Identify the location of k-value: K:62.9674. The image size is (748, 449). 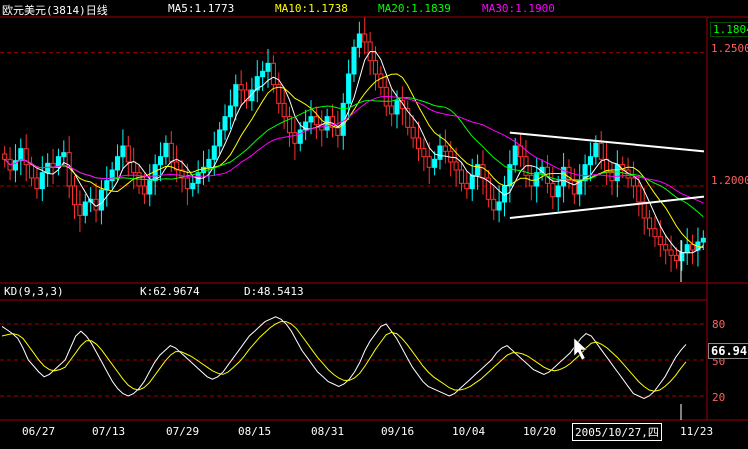
(170, 291).